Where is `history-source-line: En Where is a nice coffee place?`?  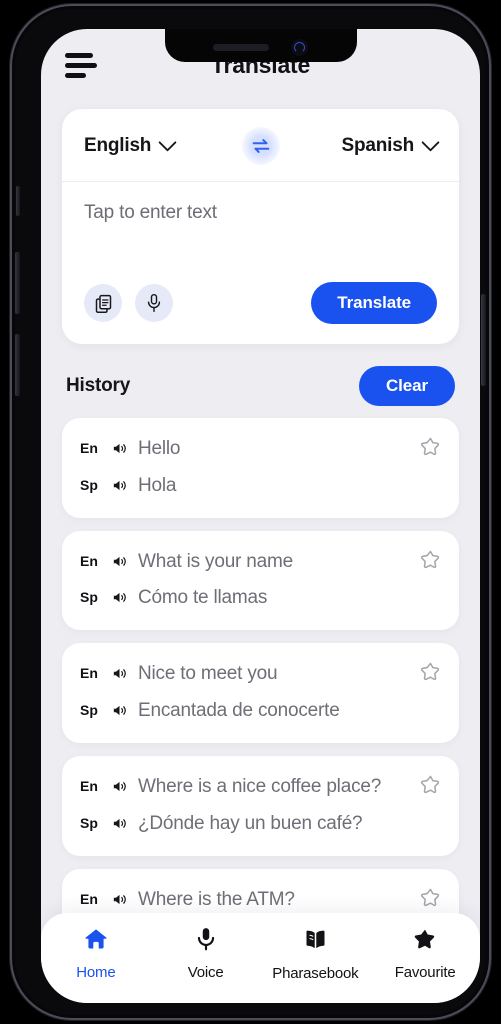
history-source-line: En Where is a nice coffee place? is located at coordinates (260, 787).